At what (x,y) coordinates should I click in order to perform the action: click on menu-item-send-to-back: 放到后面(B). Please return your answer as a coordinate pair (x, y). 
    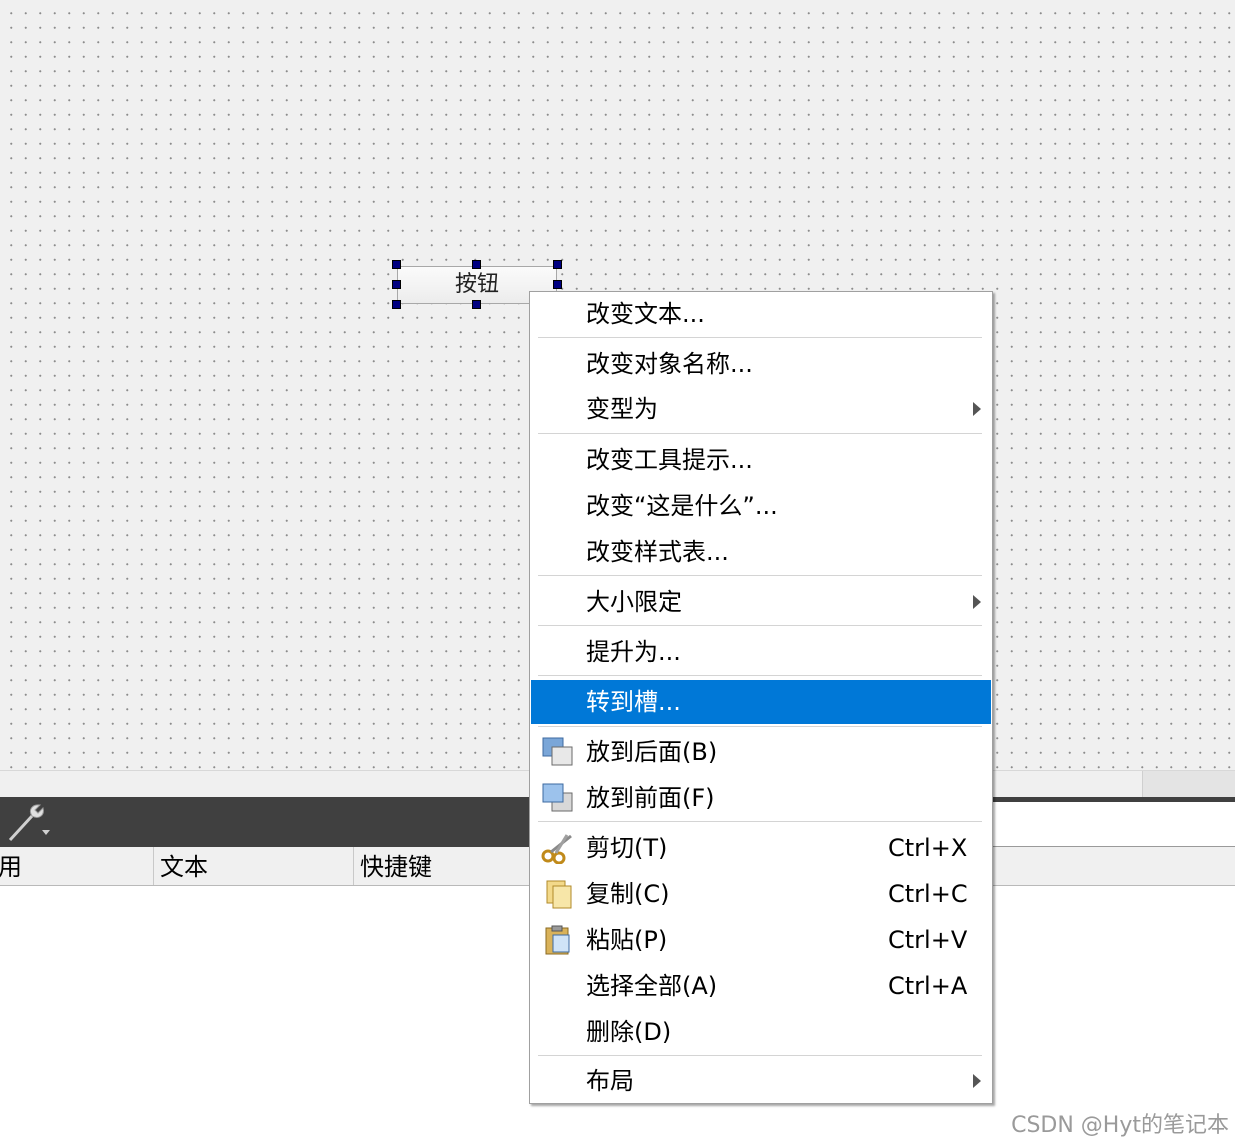
    Looking at the image, I should click on (761, 752).